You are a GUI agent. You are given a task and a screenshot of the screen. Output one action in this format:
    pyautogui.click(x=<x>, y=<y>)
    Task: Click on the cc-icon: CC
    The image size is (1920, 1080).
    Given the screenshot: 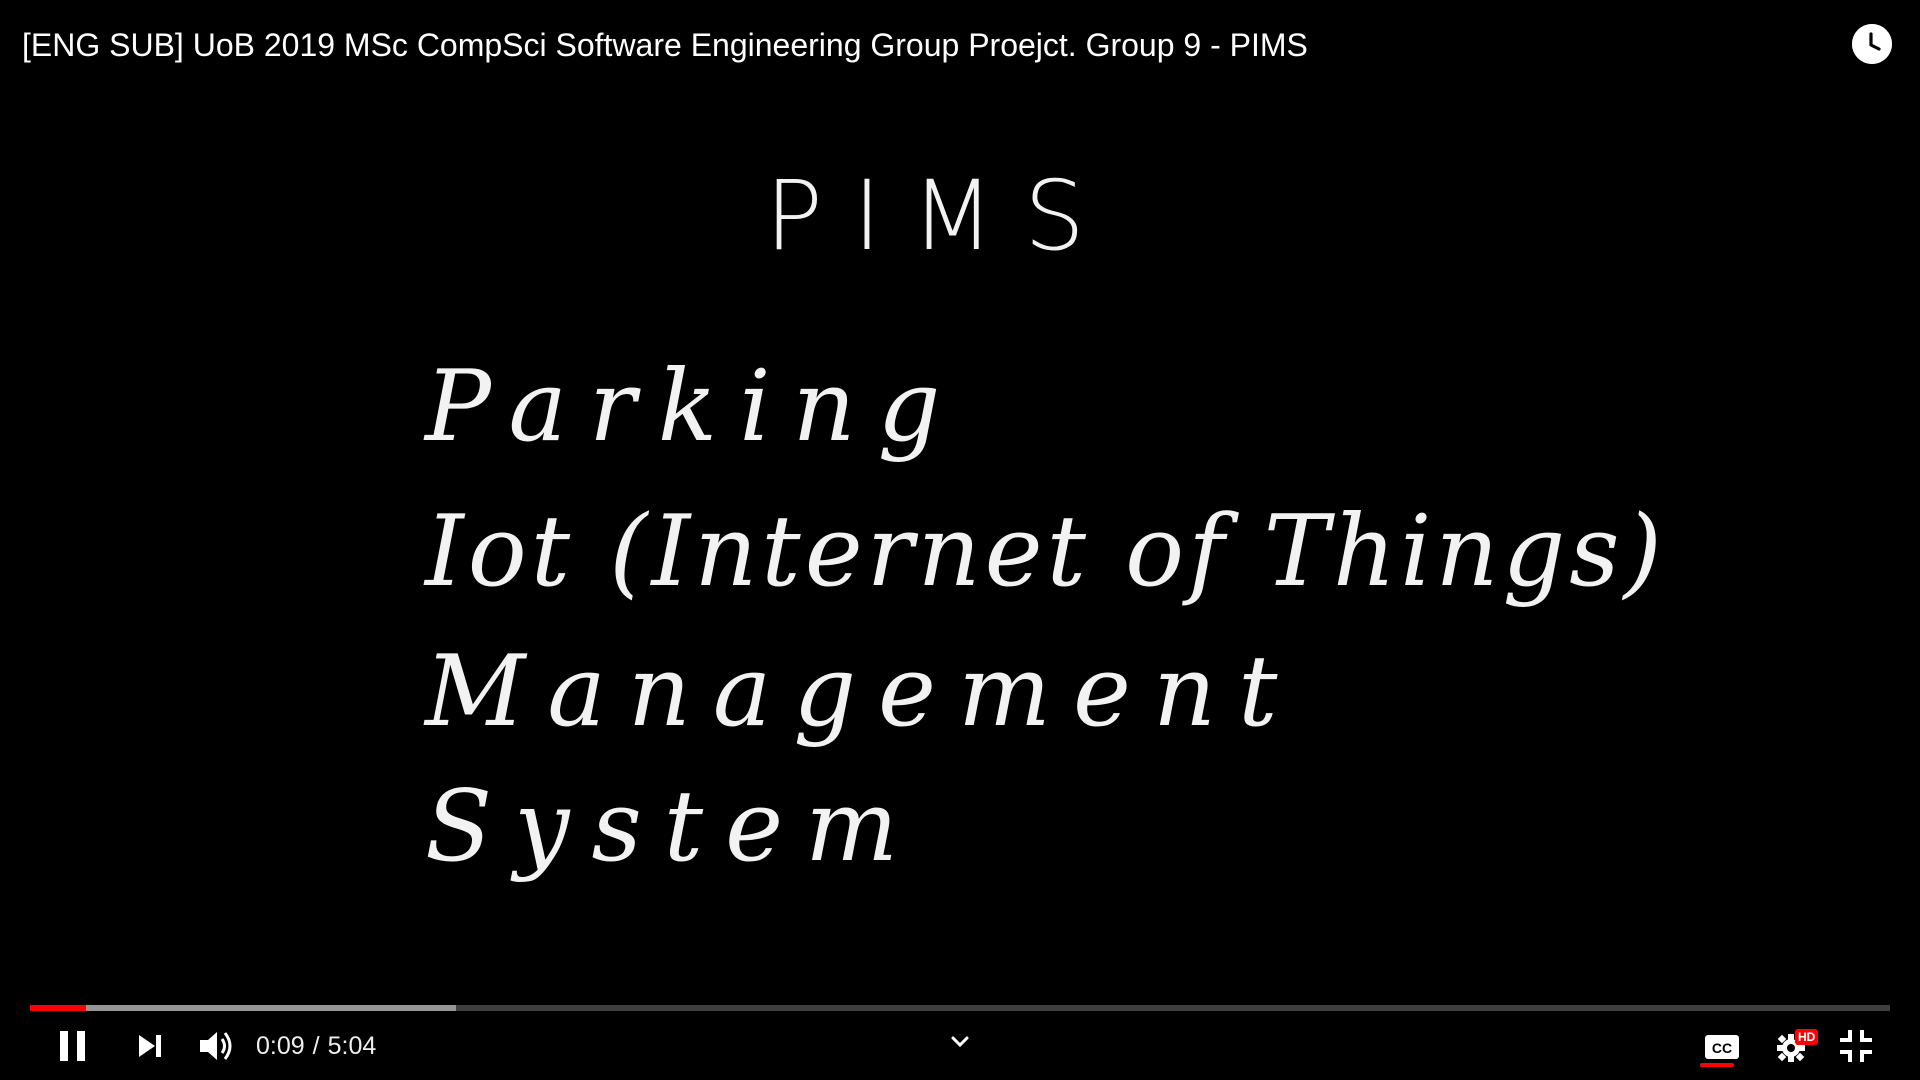 What is the action you would take?
    pyautogui.click(x=1722, y=1047)
    